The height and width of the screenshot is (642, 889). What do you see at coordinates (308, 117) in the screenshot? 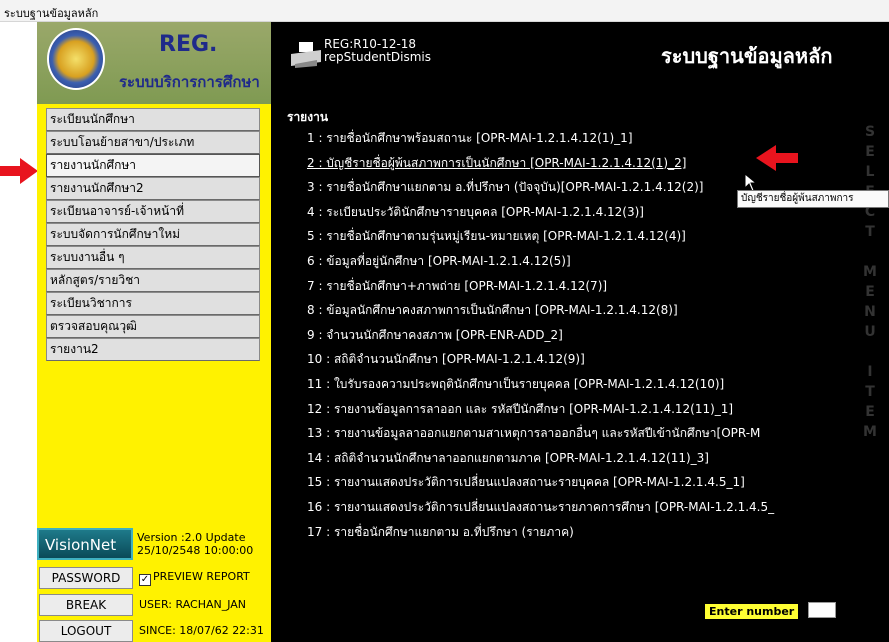
I see `report-heading: รายงาน` at bounding box center [308, 117].